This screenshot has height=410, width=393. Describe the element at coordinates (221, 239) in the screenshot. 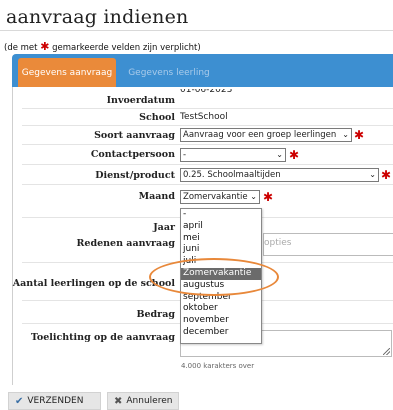

I see `month-option: mei` at that location.